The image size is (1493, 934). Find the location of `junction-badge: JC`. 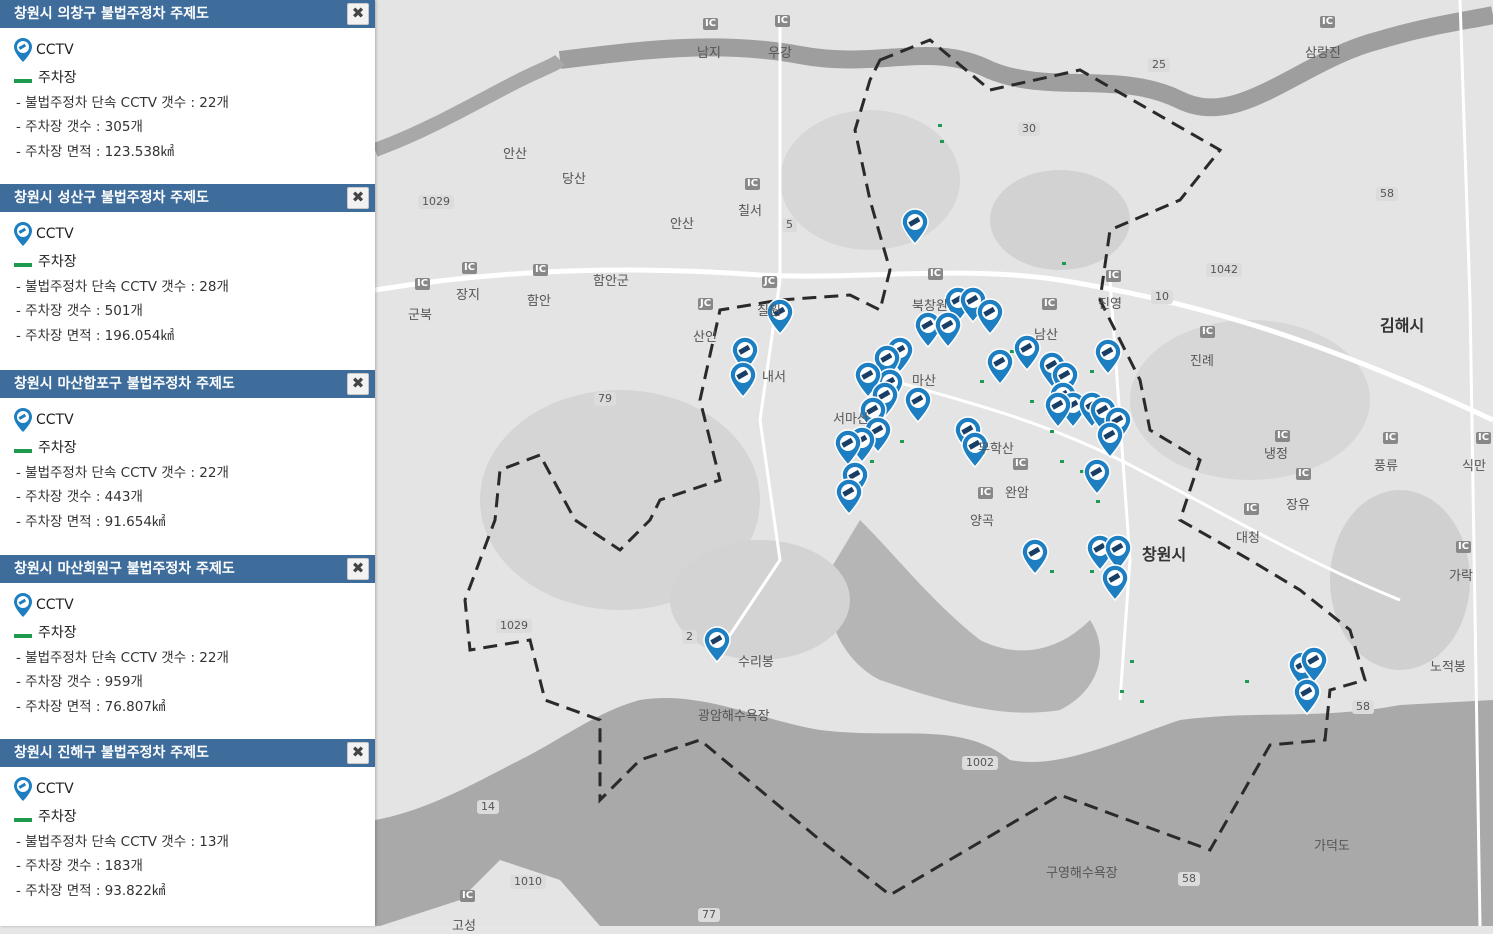

junction-badge: JC is located at coordinates (706, 304).